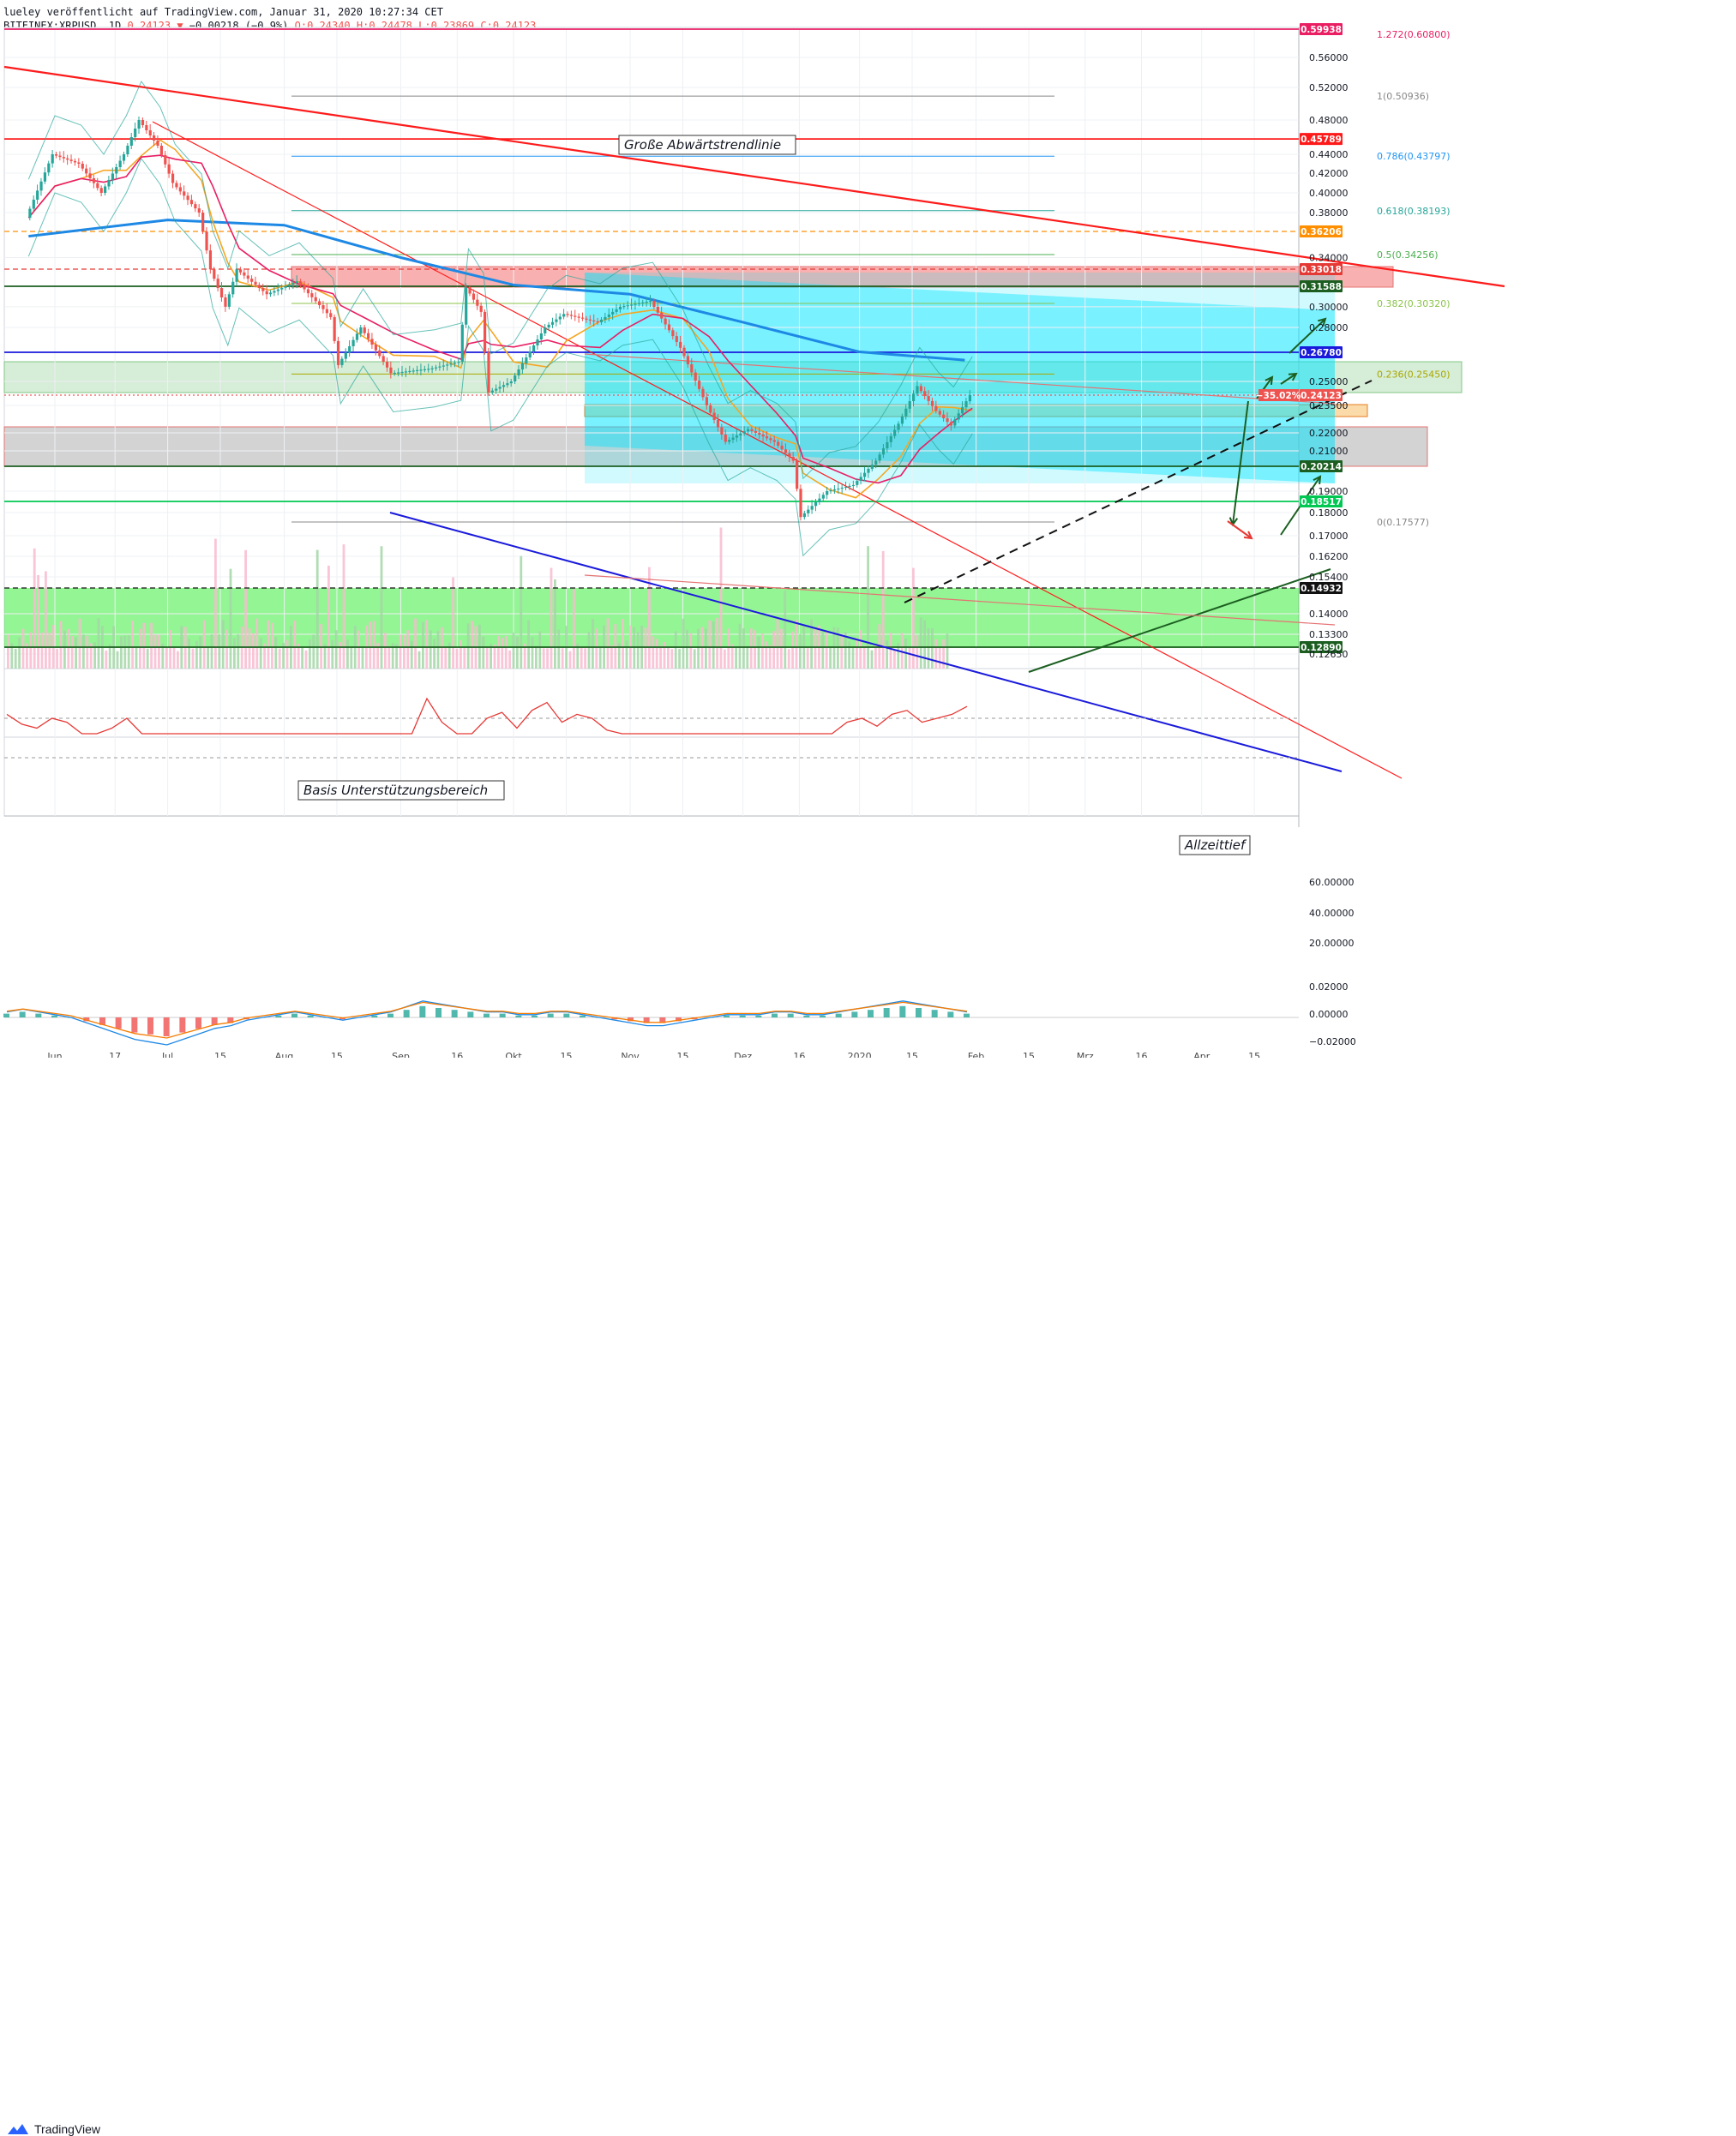 Image resolution: width=1736 pixels, height=2136 pixels. What do you see at coordinates (1329, 1015) in the screenshot?
I see `macd-tick: 0.00000` at bounding box center [1329, 1015].